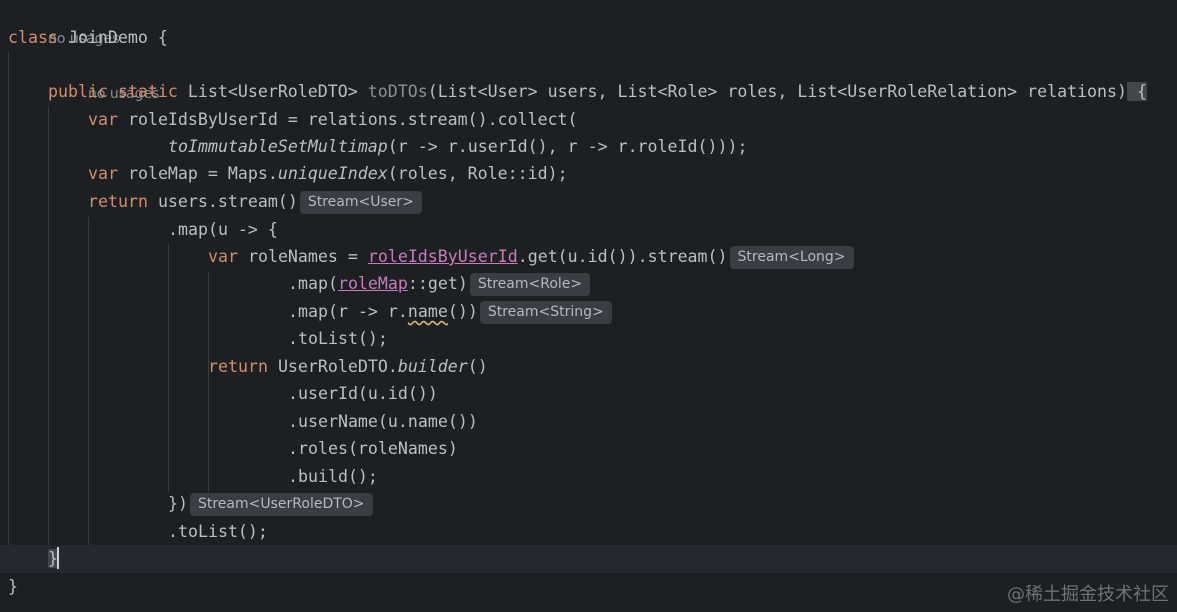 Image resolution: width=1177 pixels, height=612 pixels. Describe the element at coordinates (588, 587) in the screenshot. I see `code-line: }` at that location.